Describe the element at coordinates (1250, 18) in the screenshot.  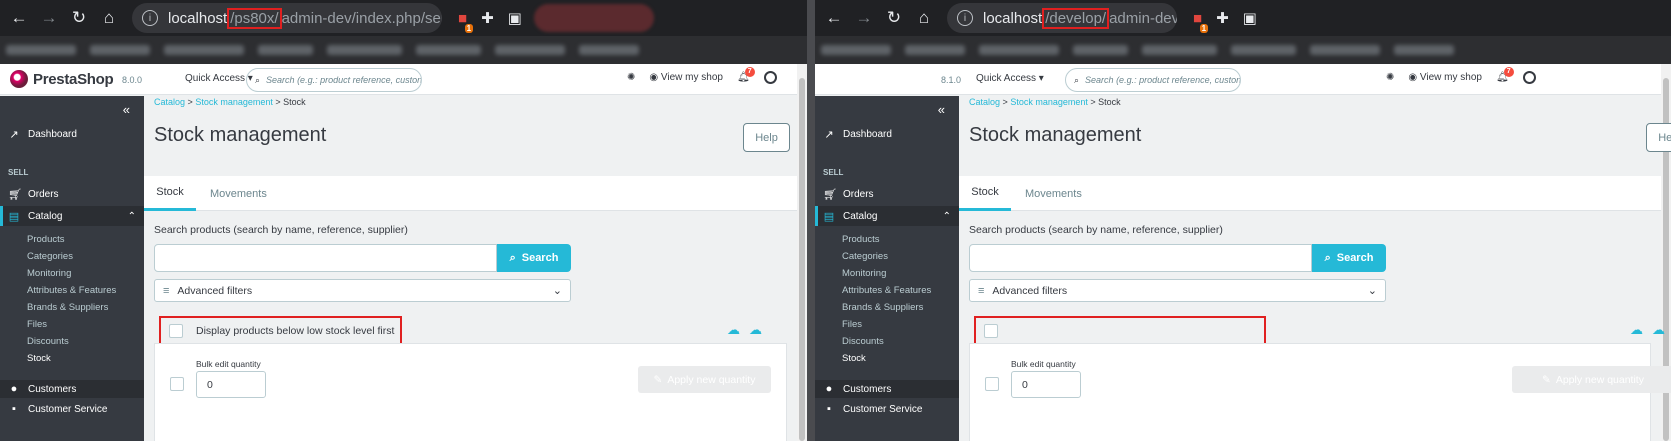
I see `sidepanel-icon: ▣` at that location.